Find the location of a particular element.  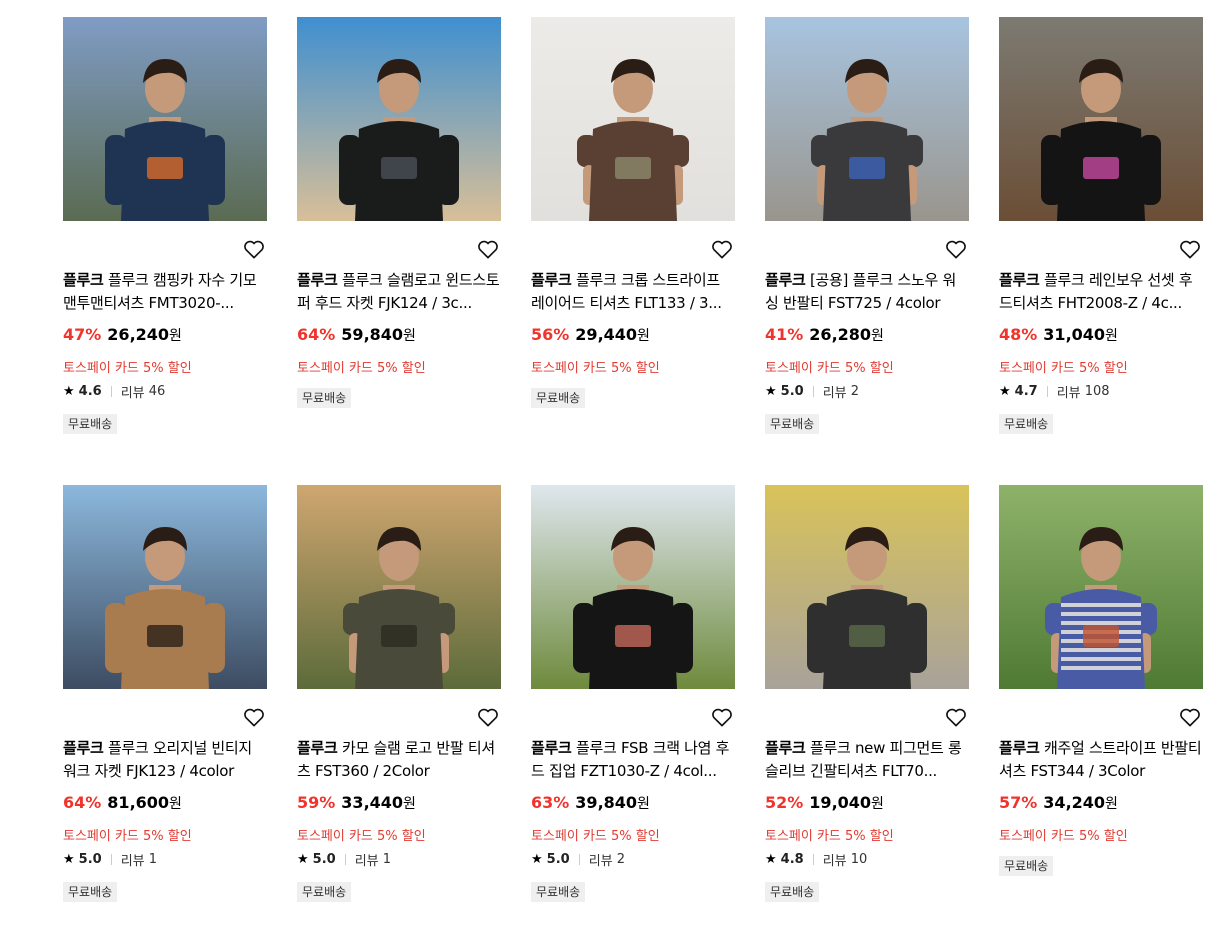

review-count: 108 is located at coordinates (1097, 391).